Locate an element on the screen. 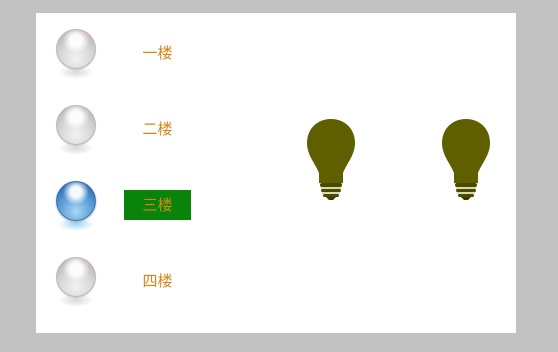 The width and height of the screenshot is (558, 352). floor-3-switch: 三楼 is located at coordinates (136, 209).